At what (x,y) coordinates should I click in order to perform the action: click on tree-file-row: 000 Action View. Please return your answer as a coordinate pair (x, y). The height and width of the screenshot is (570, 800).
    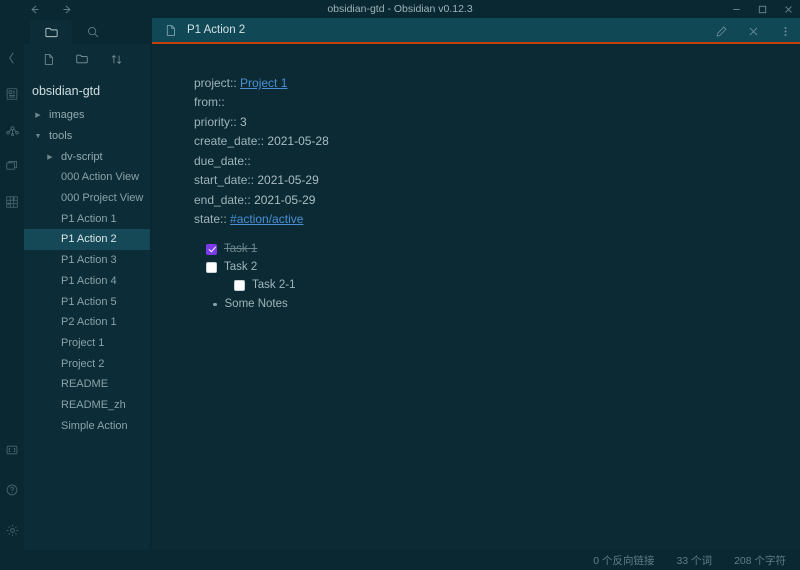
    Looking at the image, I should click on (87, 177).